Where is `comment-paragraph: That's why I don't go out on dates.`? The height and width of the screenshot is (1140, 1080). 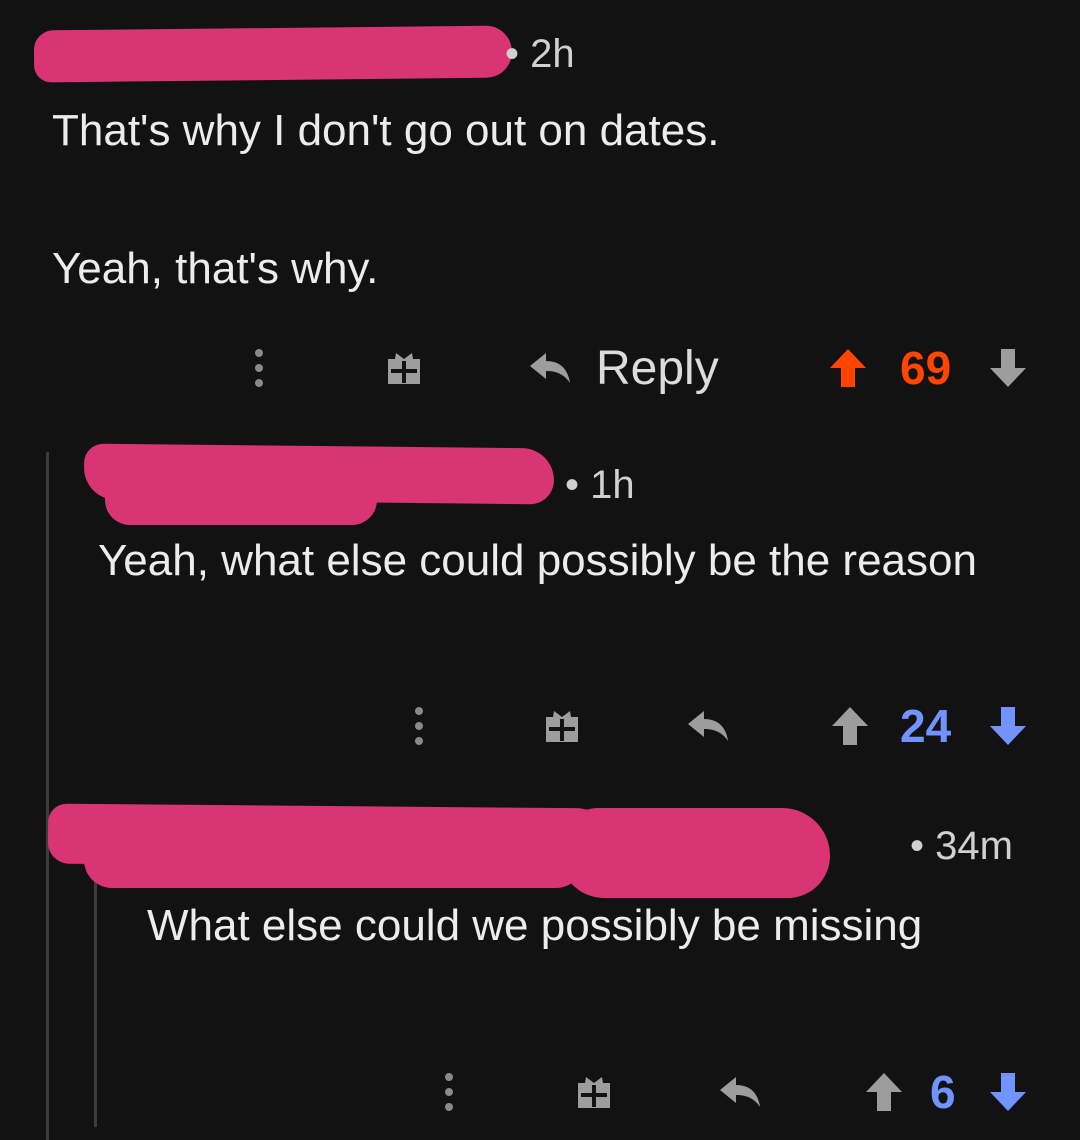 comment-paragraph: That's why I don't go out on dates. is located at coordinates (386, 130).